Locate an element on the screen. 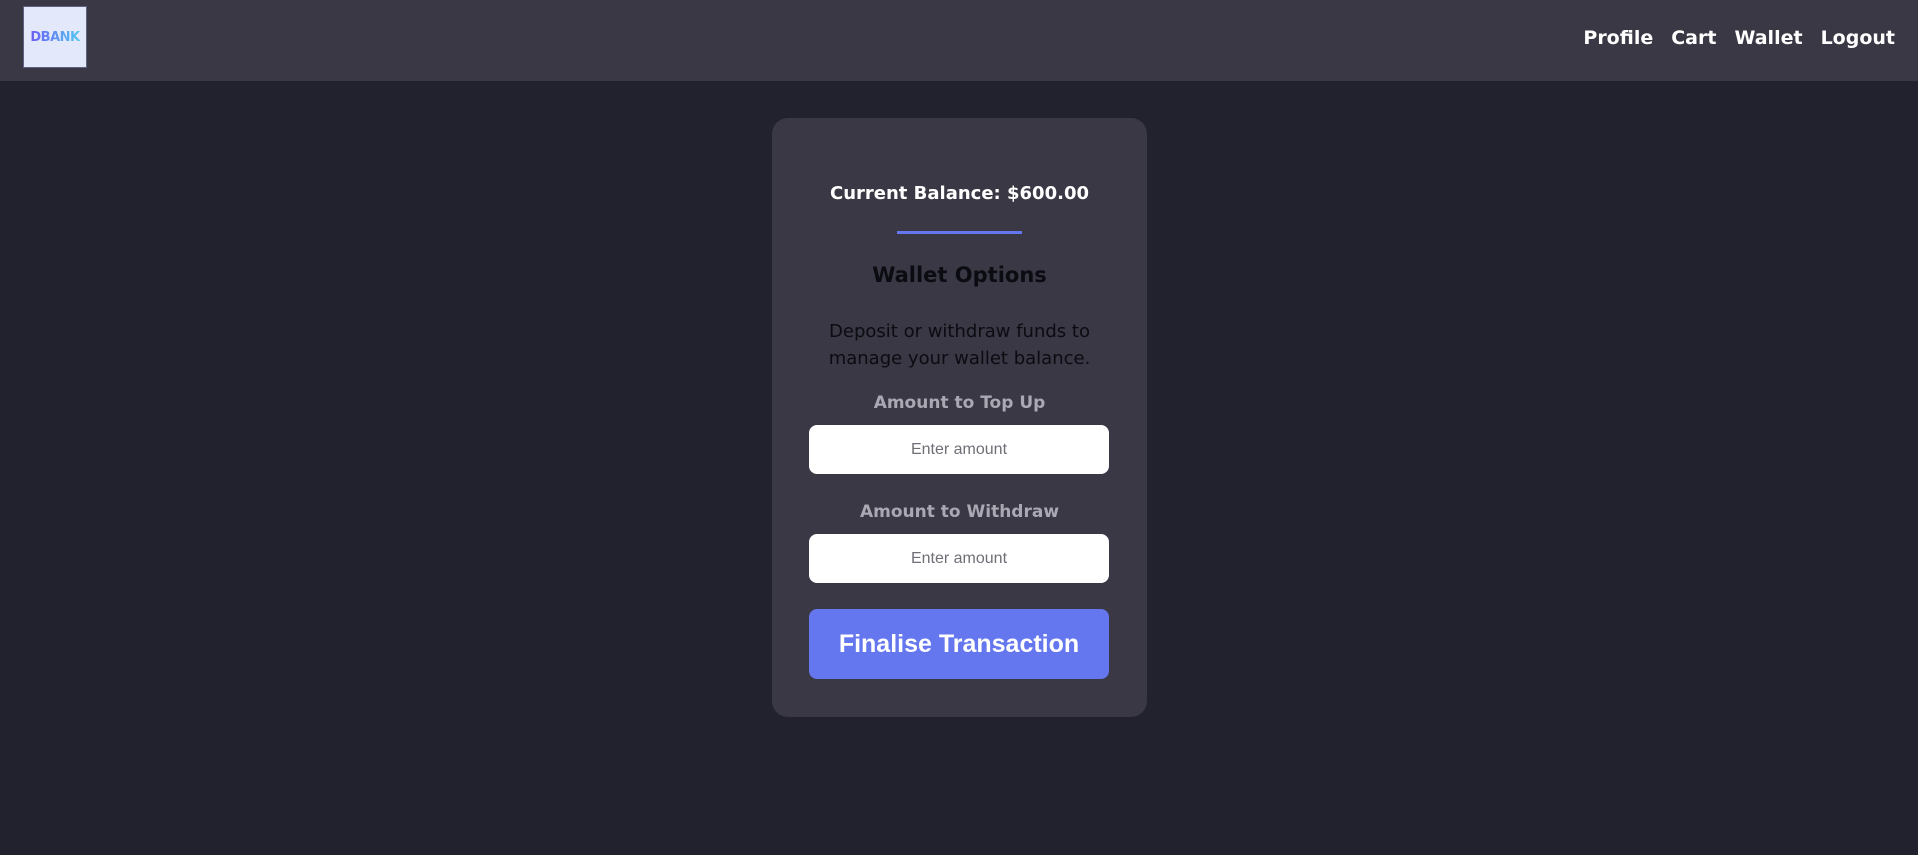 The height and width of the screenshot is (855, 1918). accent-divider is located at coordinates (959, 232).